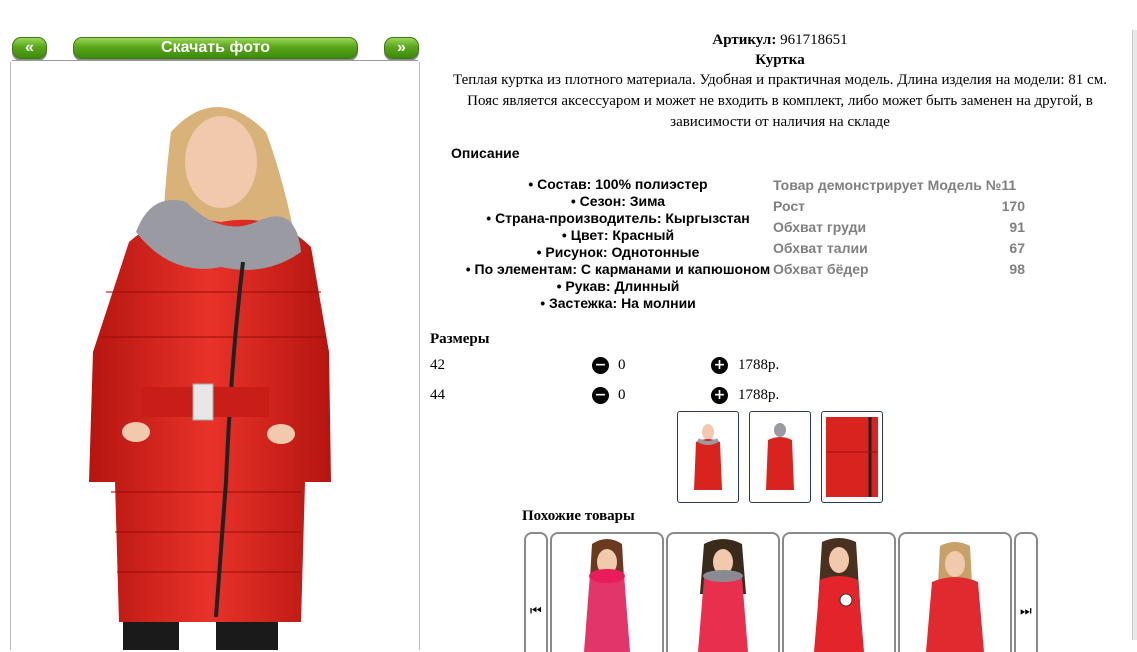 The height and width of the screenshot is (652, 1137). I want to click on size-row: 42 − 0 + 1788р., so click(610, 367).